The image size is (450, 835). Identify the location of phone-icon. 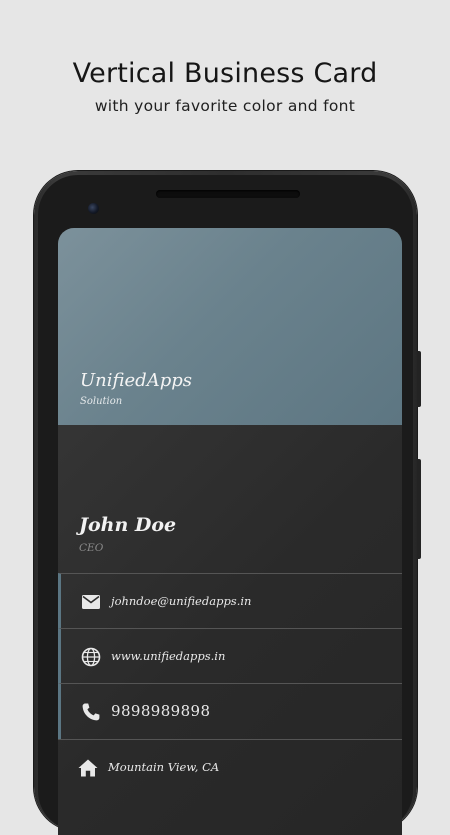
(91, 712).